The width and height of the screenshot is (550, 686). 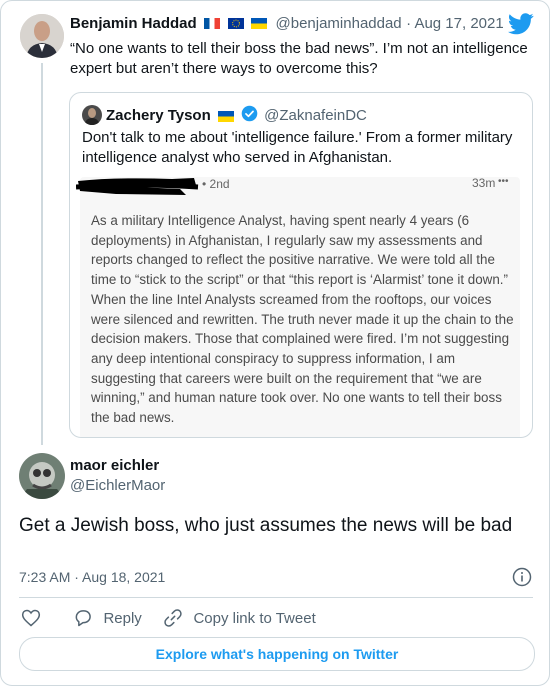 I want to click on flag-france-icon, so click(x=212, y=24).